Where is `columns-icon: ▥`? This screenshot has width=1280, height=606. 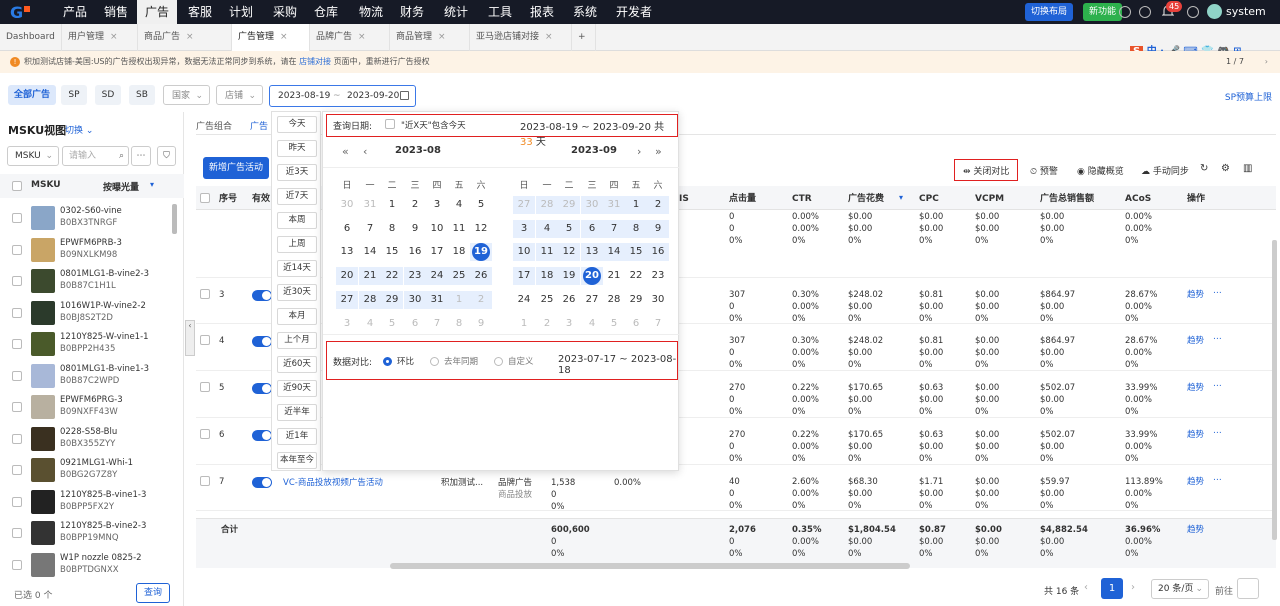 columns-icon: ▥ is located at coordinates (1247, 168).